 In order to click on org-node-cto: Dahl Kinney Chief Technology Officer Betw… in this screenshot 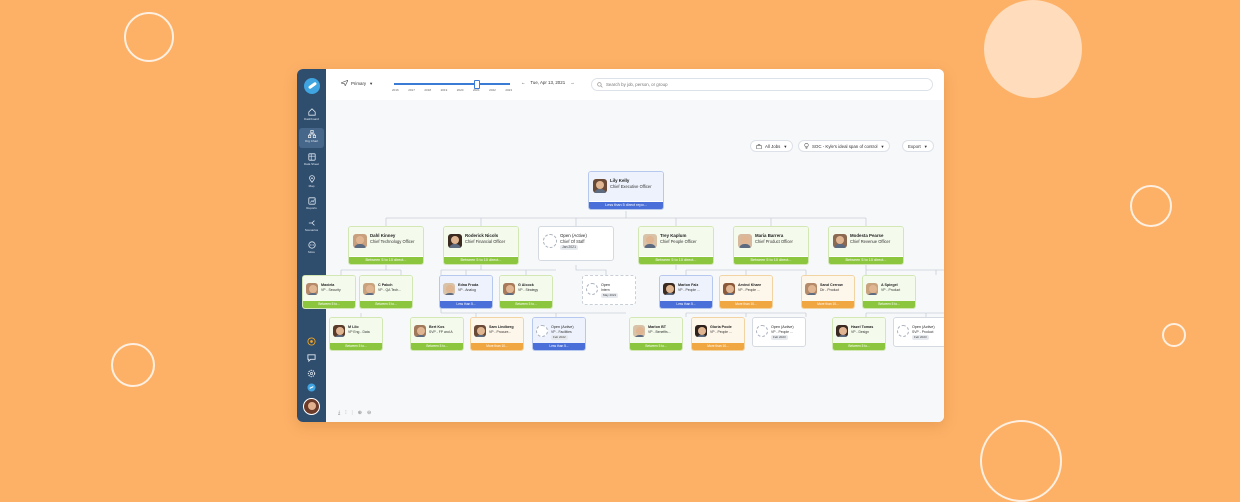, I will do `click(386, 245)`.